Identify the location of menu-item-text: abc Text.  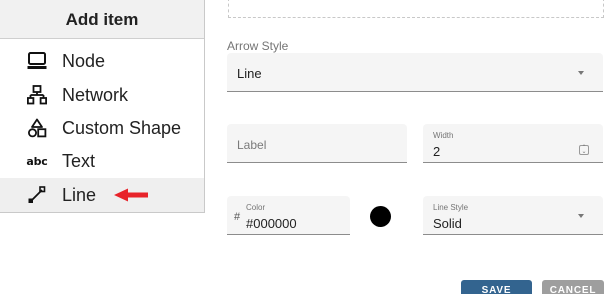
(102, 161).